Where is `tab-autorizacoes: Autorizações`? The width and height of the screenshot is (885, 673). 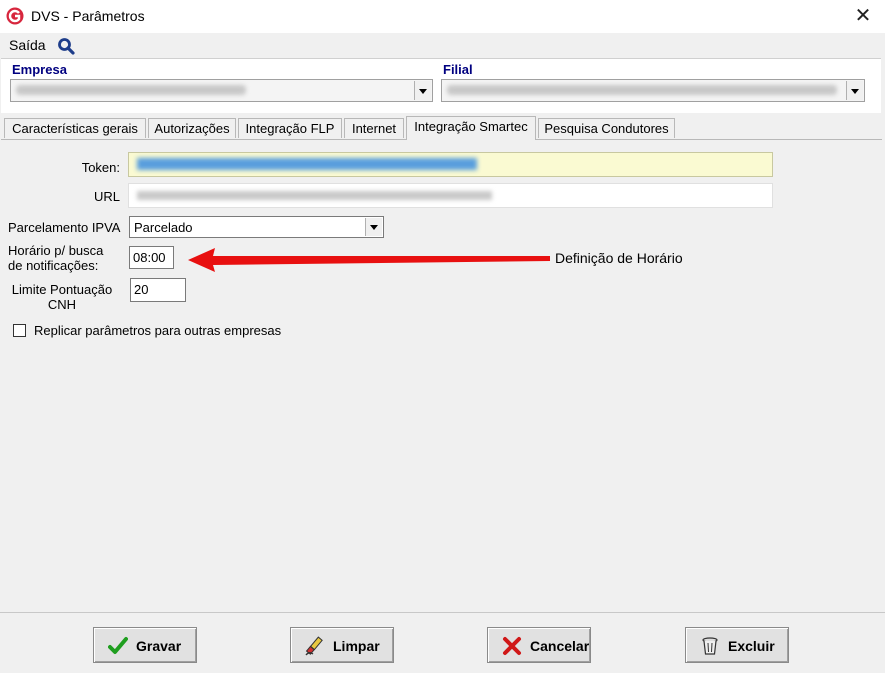
tab-autorizacoes: Autorizações is located at coordinates (192, 128).